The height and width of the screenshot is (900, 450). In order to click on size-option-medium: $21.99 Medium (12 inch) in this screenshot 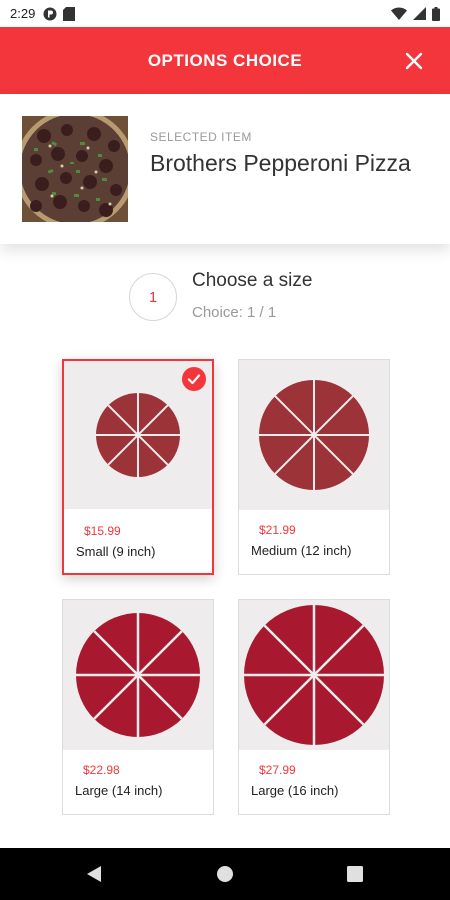, I will do `click(314, 467)`.